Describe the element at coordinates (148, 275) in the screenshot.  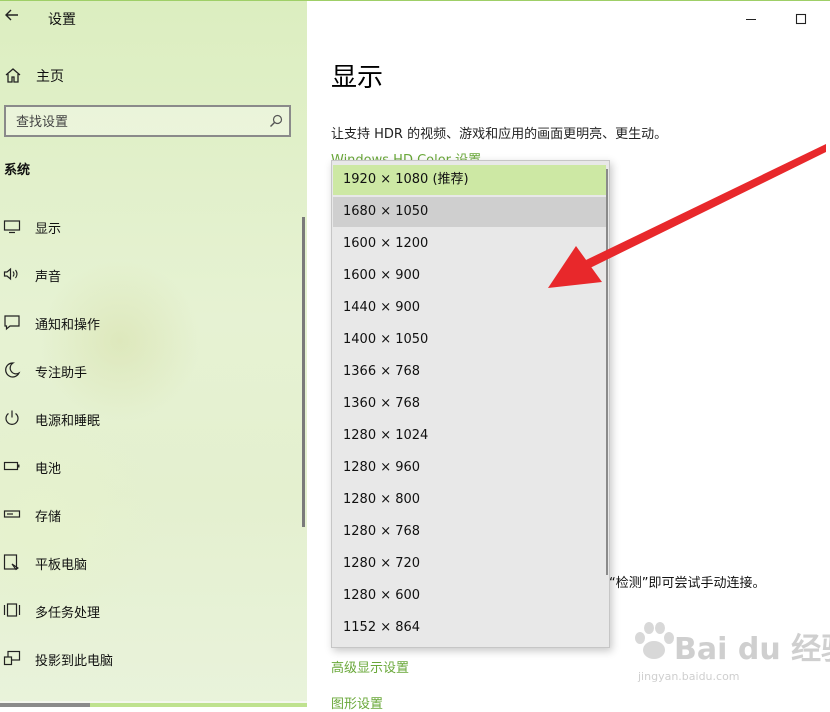
I see `sidebar-item-sound: 声音` at that location.